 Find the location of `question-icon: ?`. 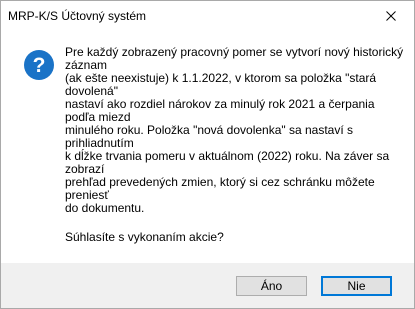

question-icon: ? is located at coordinates (39, 65).